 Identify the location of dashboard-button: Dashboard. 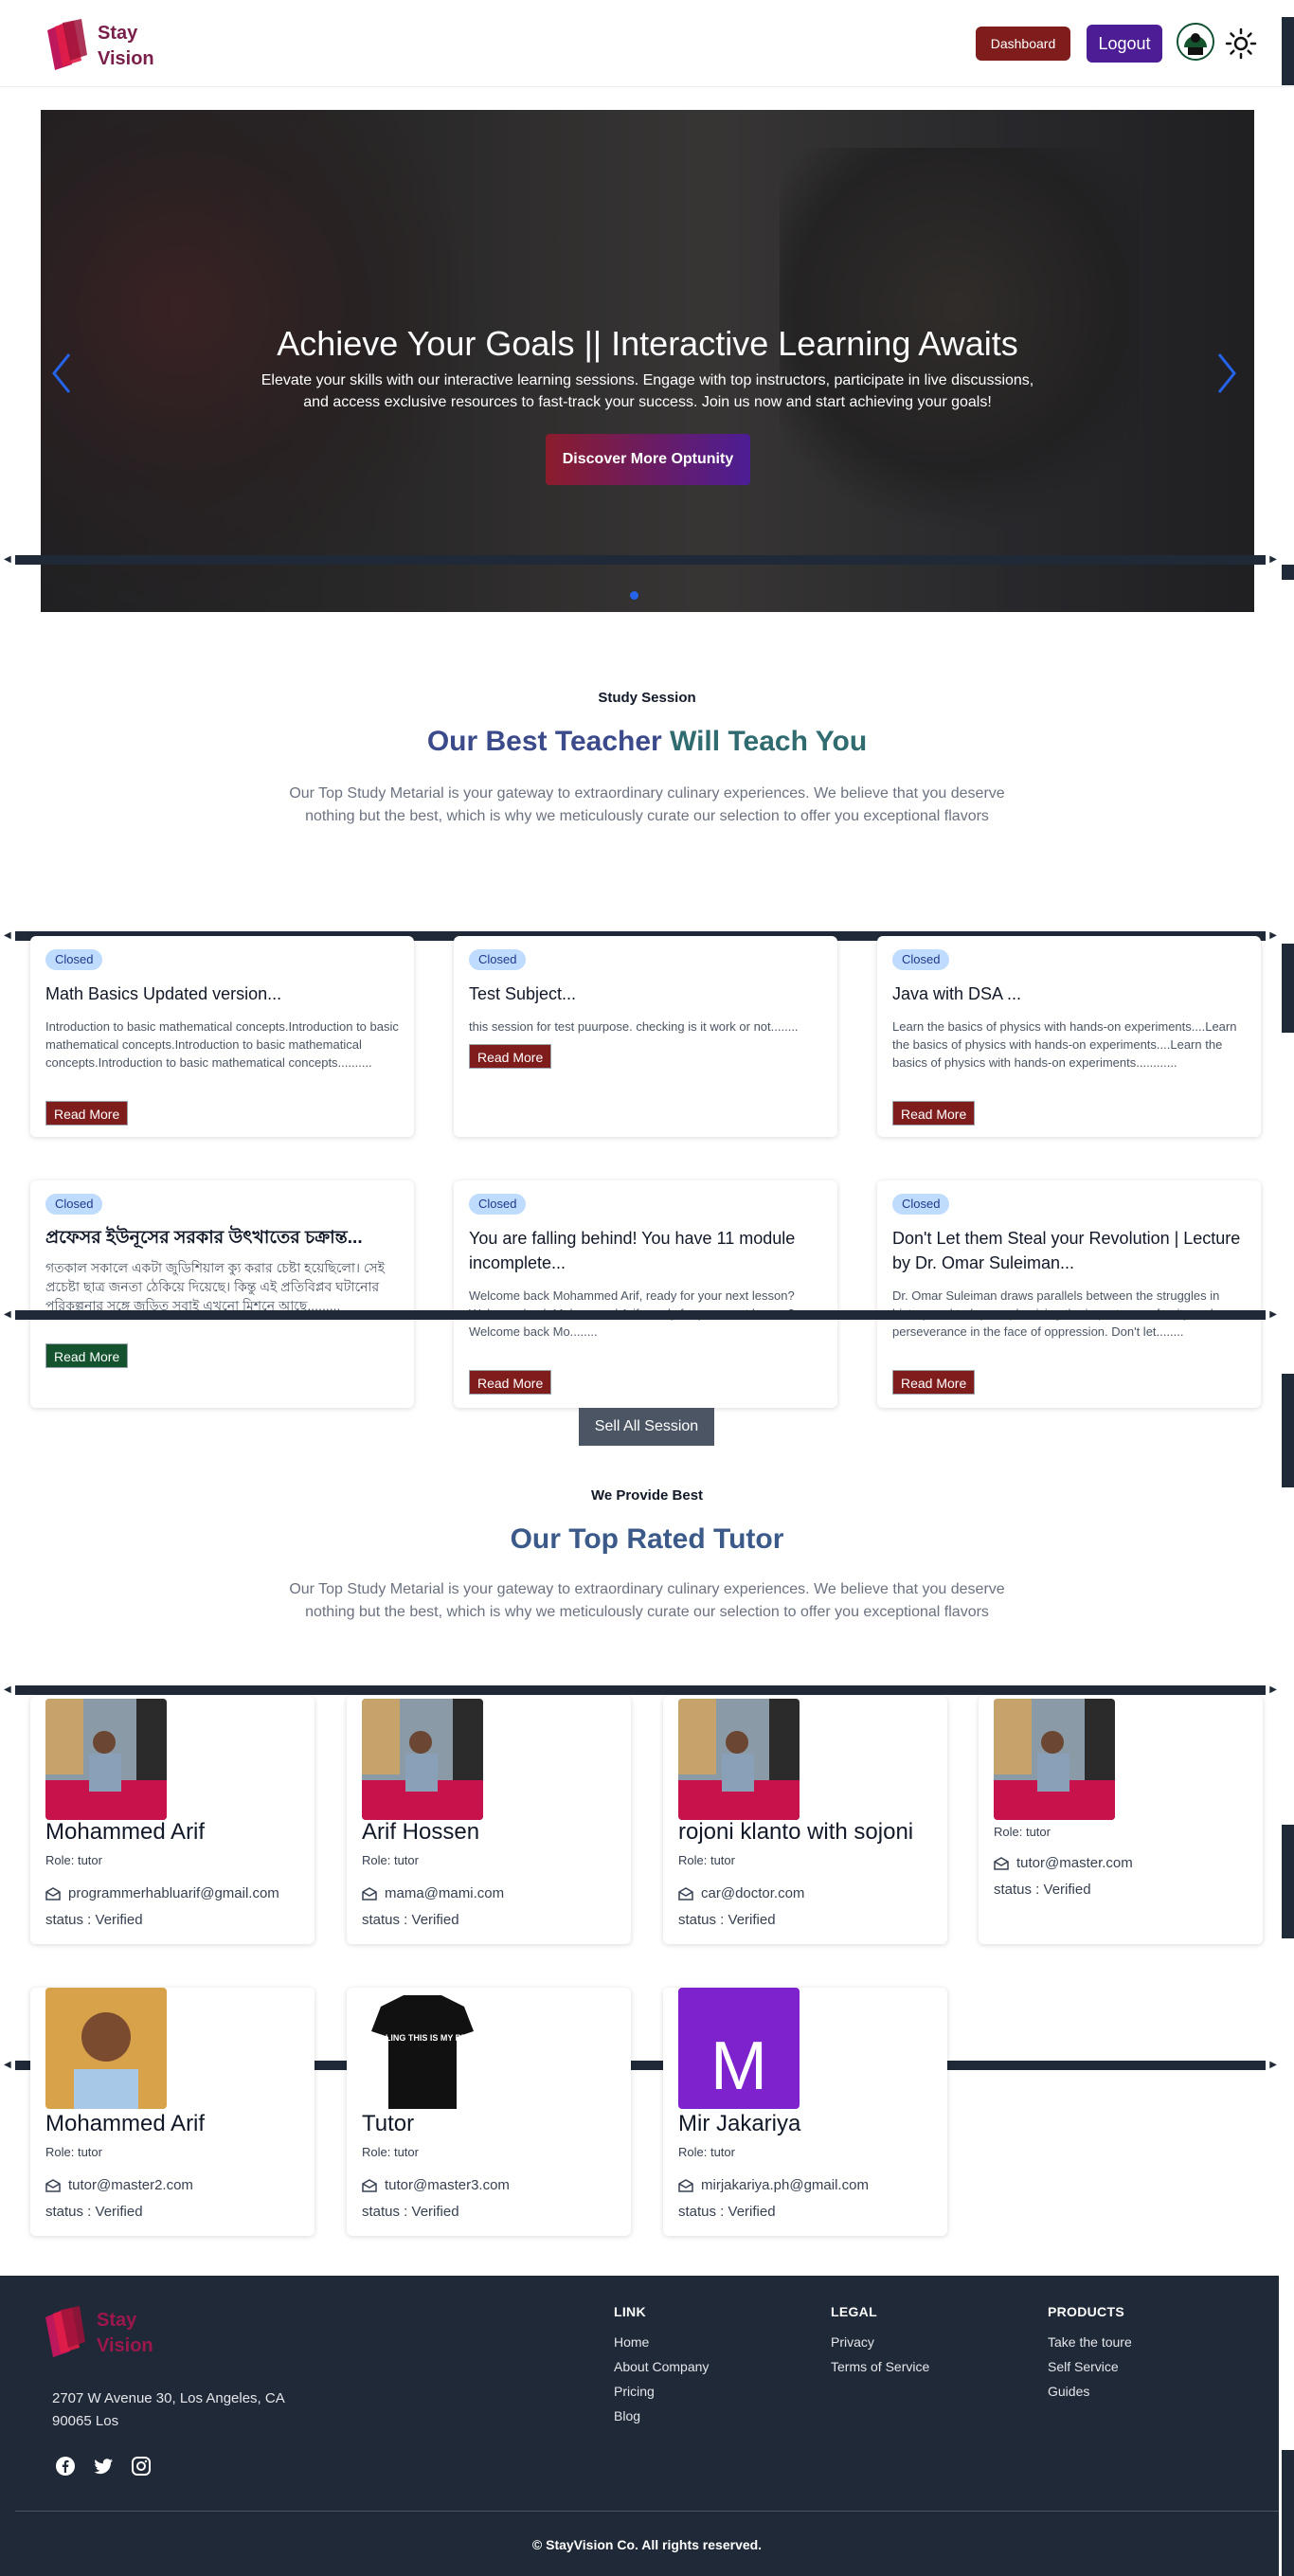
(1023, 44).